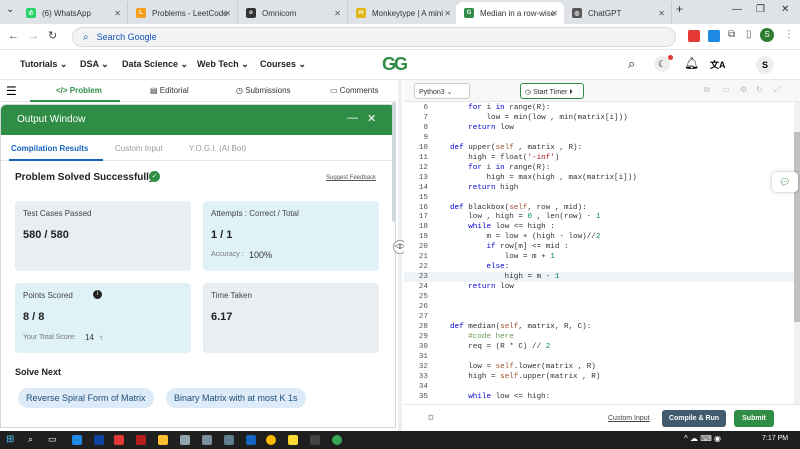 This screenshot has height=449, width=800. I want to click on suggest-feedback-link: Suggest Feedback, so click(351, 178).